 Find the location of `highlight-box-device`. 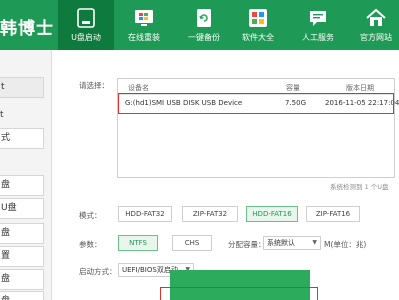

highlight-box-device is located at coordinates (256, 103).